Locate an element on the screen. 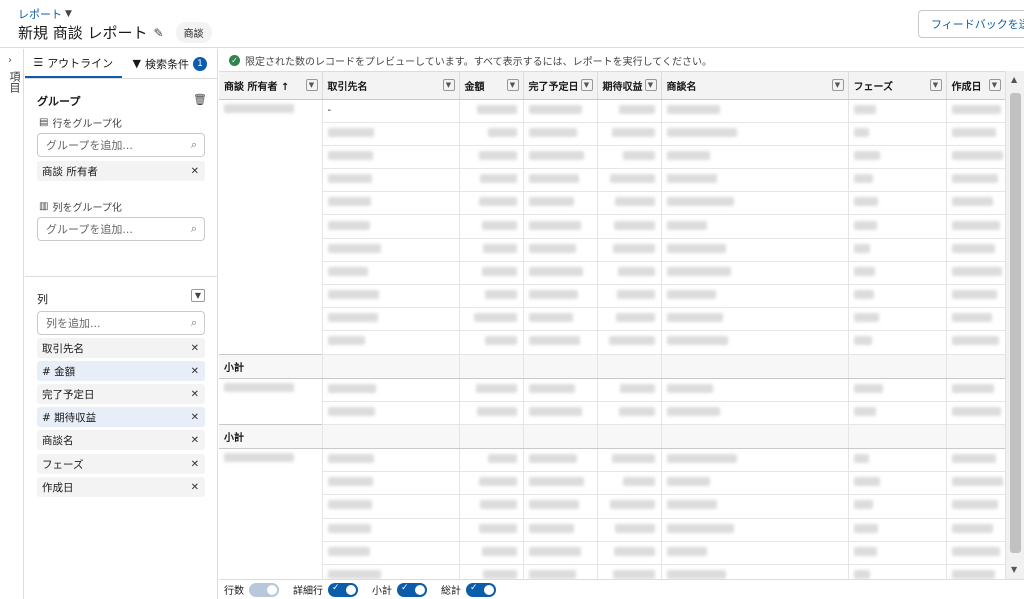 Image resolution: width=1024 pixels, height=599 pixels. grand-total-toggle: 総計 ✓ is located at coordinates (468, 589).